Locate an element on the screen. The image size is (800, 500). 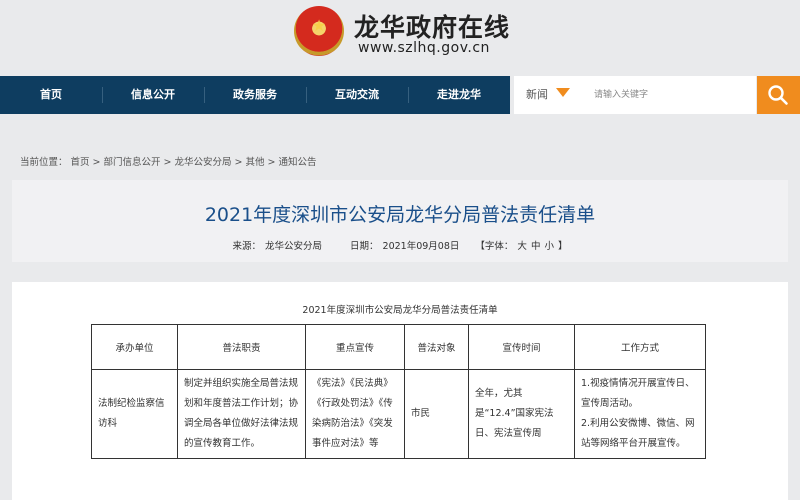
breadcrumb-police-branch: 龙华公安分局 is located at coordinates (202, 162).